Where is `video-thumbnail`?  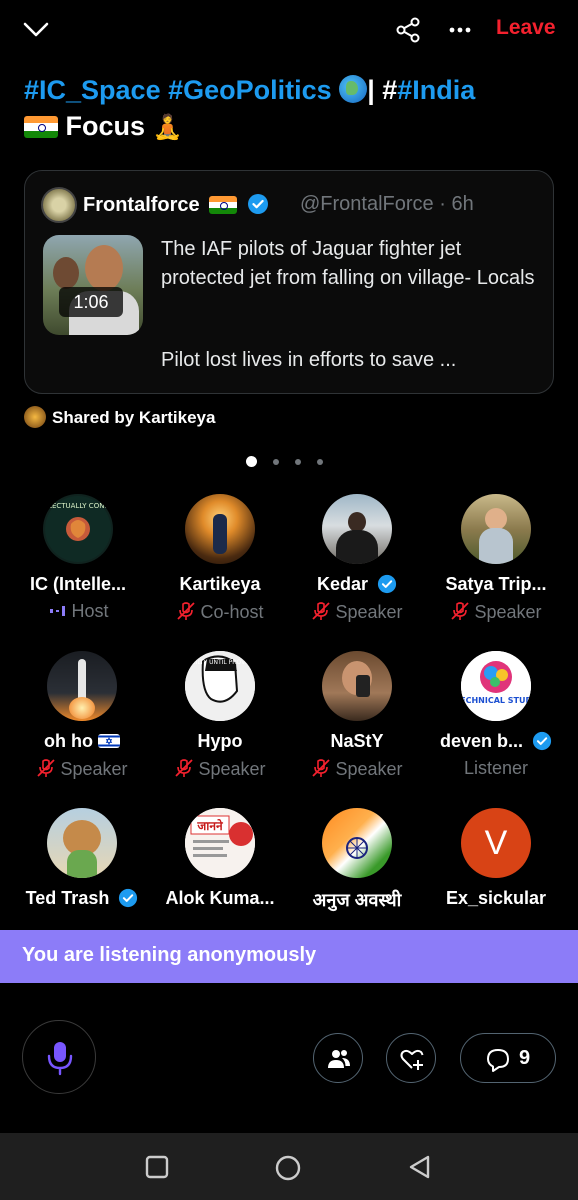
video-thumbnail is located at coordinates (93, 285).